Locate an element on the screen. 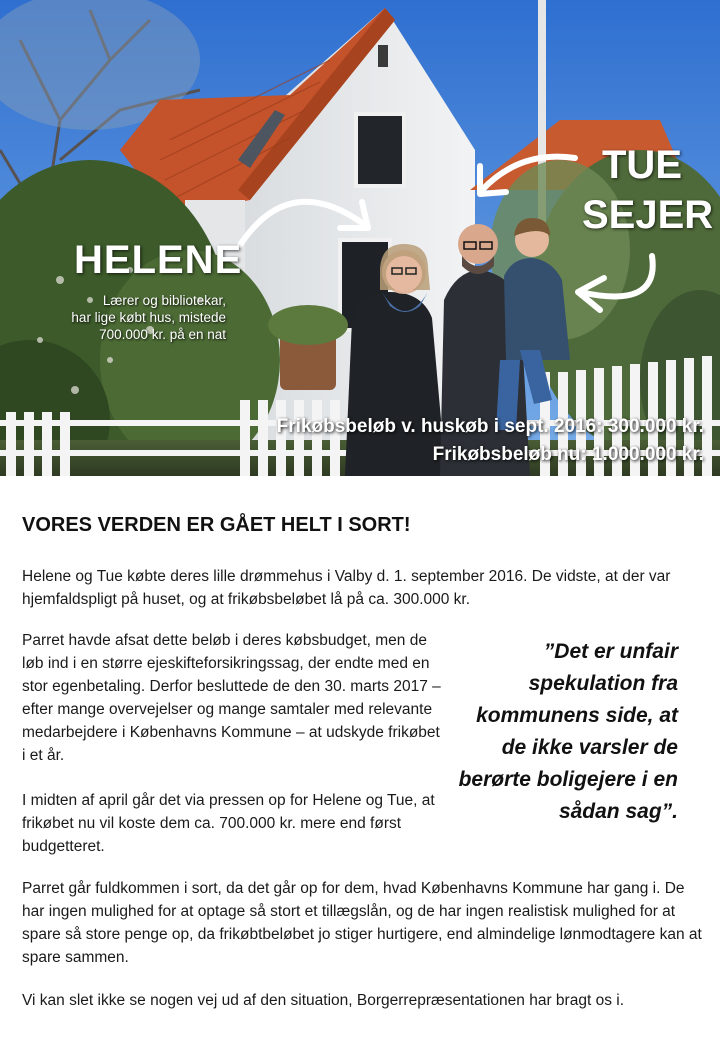  helene-name-label: HELENE is located at coordinates (158, 260).